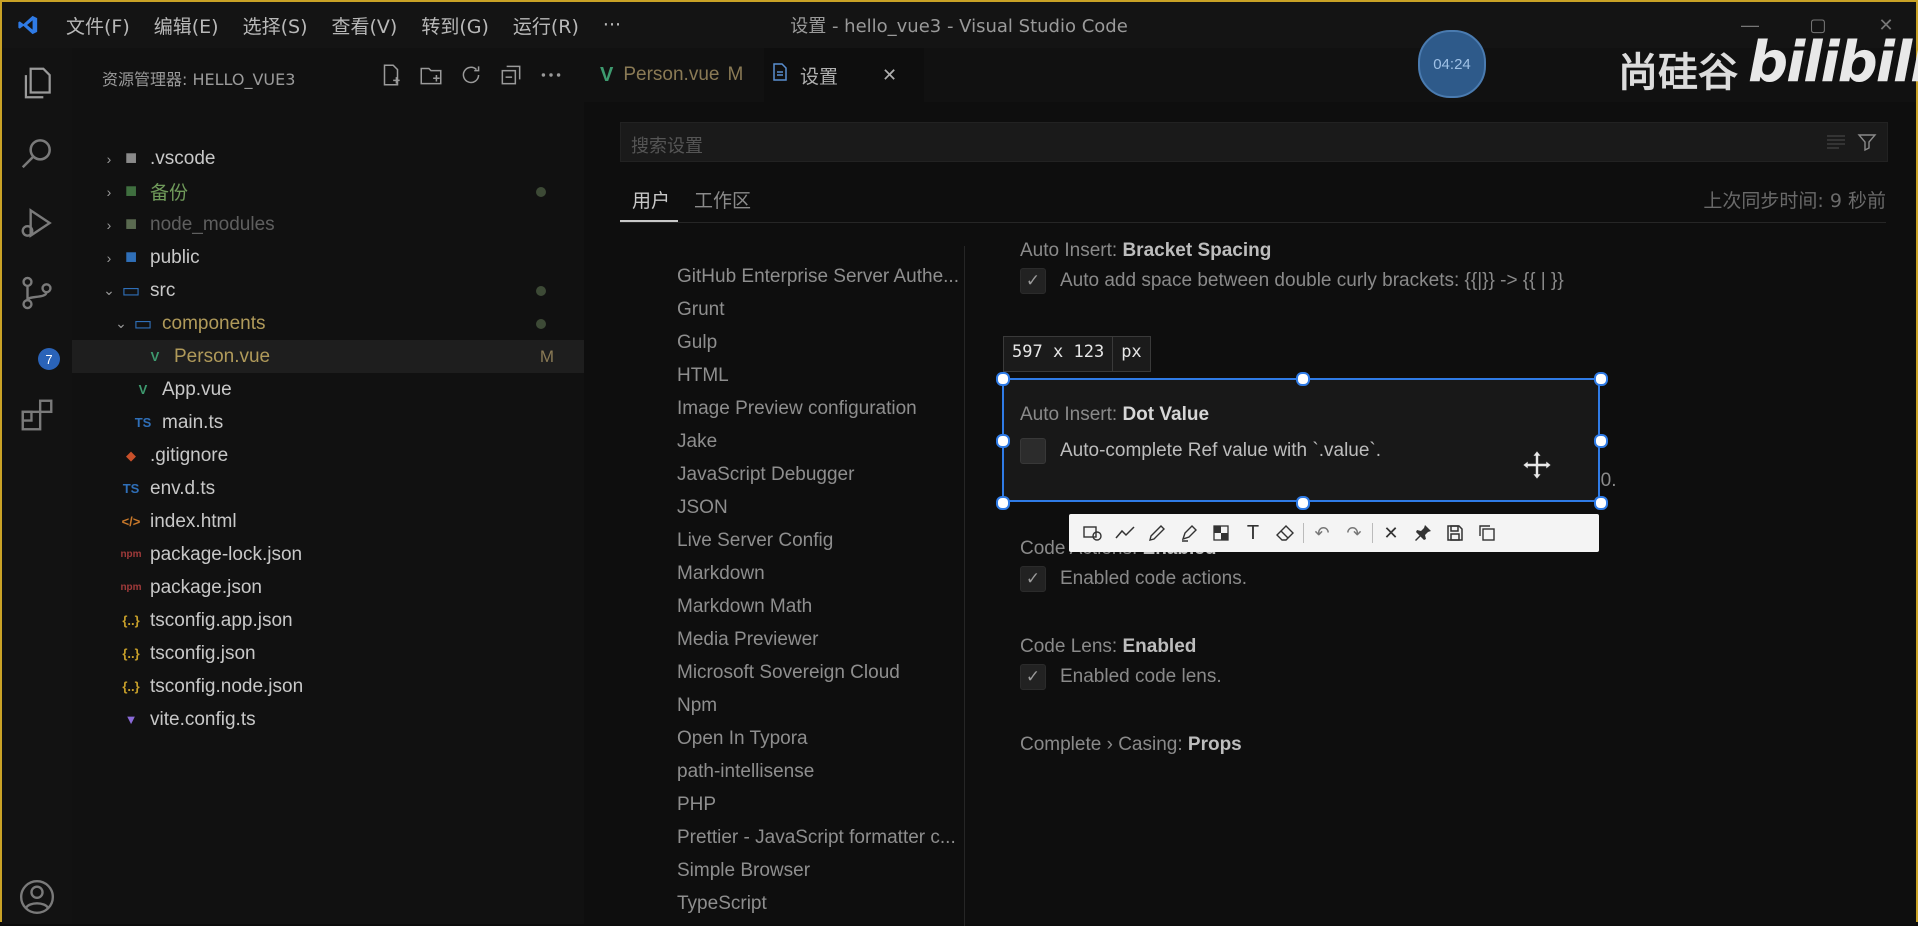 The height and width of the screenshot is (926, 1918). Describe the element at coordinates (1221, 533) in the screenshot. I see `mosaic-tool-icon` at that location.